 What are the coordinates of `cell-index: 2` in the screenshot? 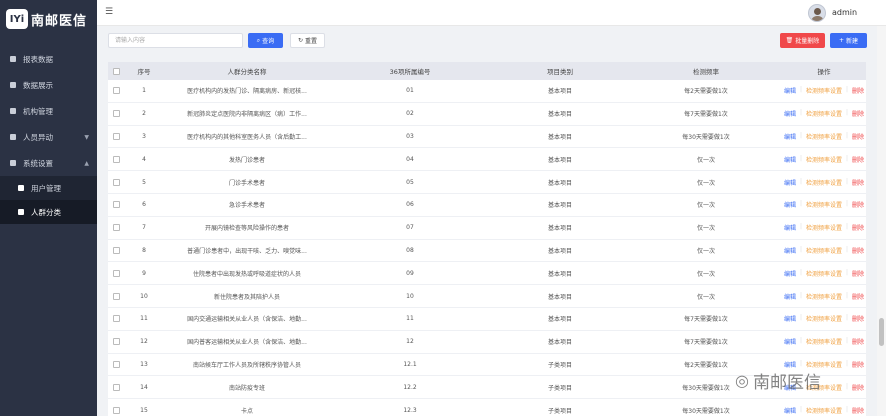 It's located at (144, 114).